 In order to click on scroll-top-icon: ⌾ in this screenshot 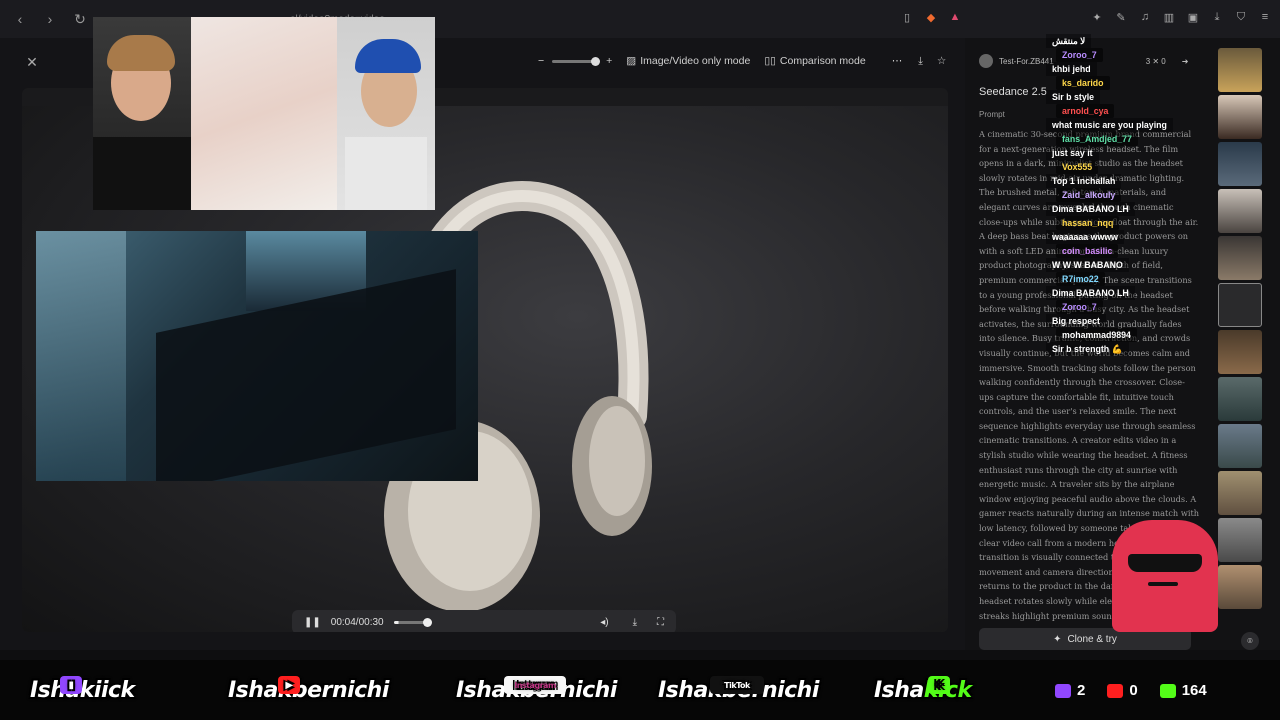, I will do `click(1250, 641)`.